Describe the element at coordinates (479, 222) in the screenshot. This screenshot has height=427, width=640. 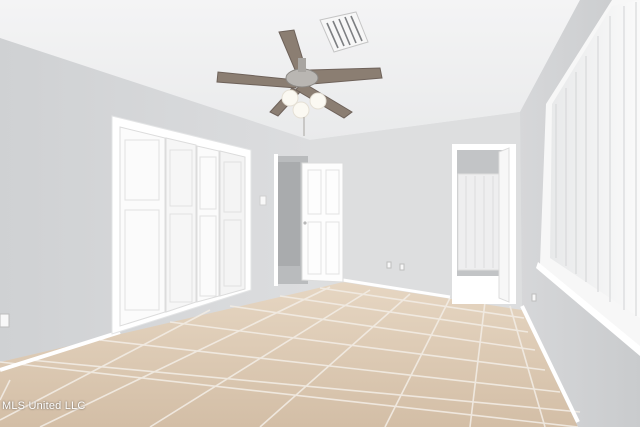
I see `shower-curtain` at that location.